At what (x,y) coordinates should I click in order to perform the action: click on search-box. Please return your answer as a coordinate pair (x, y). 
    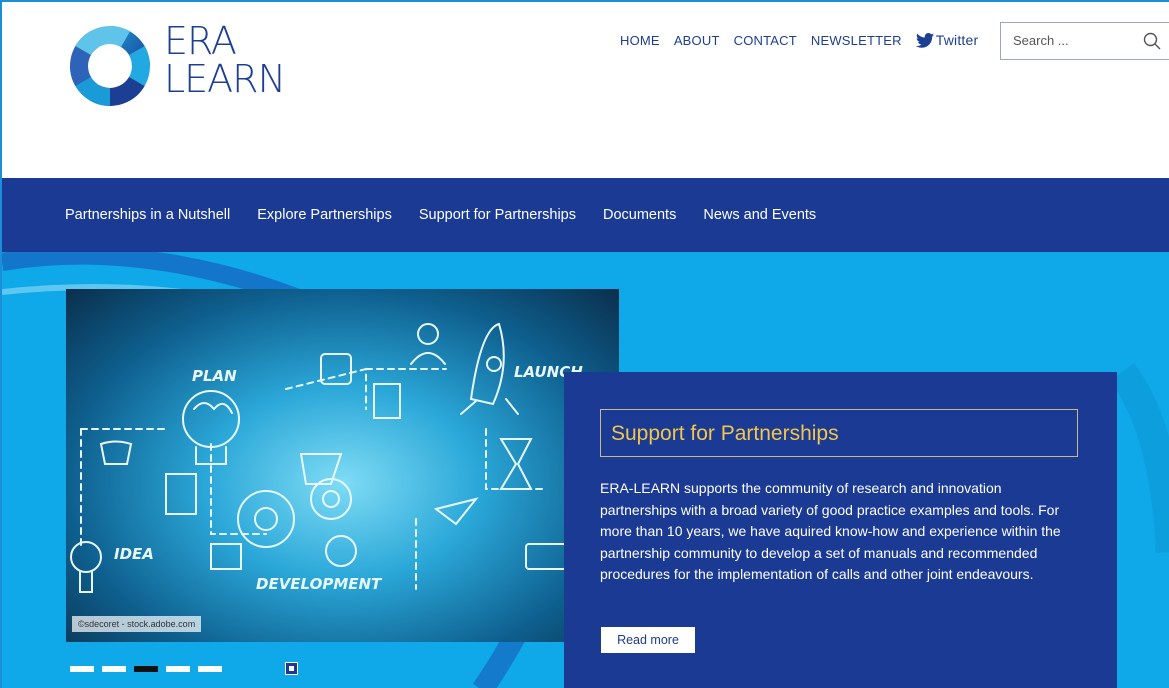
    Looking at the image, I should click on (1084, 41).